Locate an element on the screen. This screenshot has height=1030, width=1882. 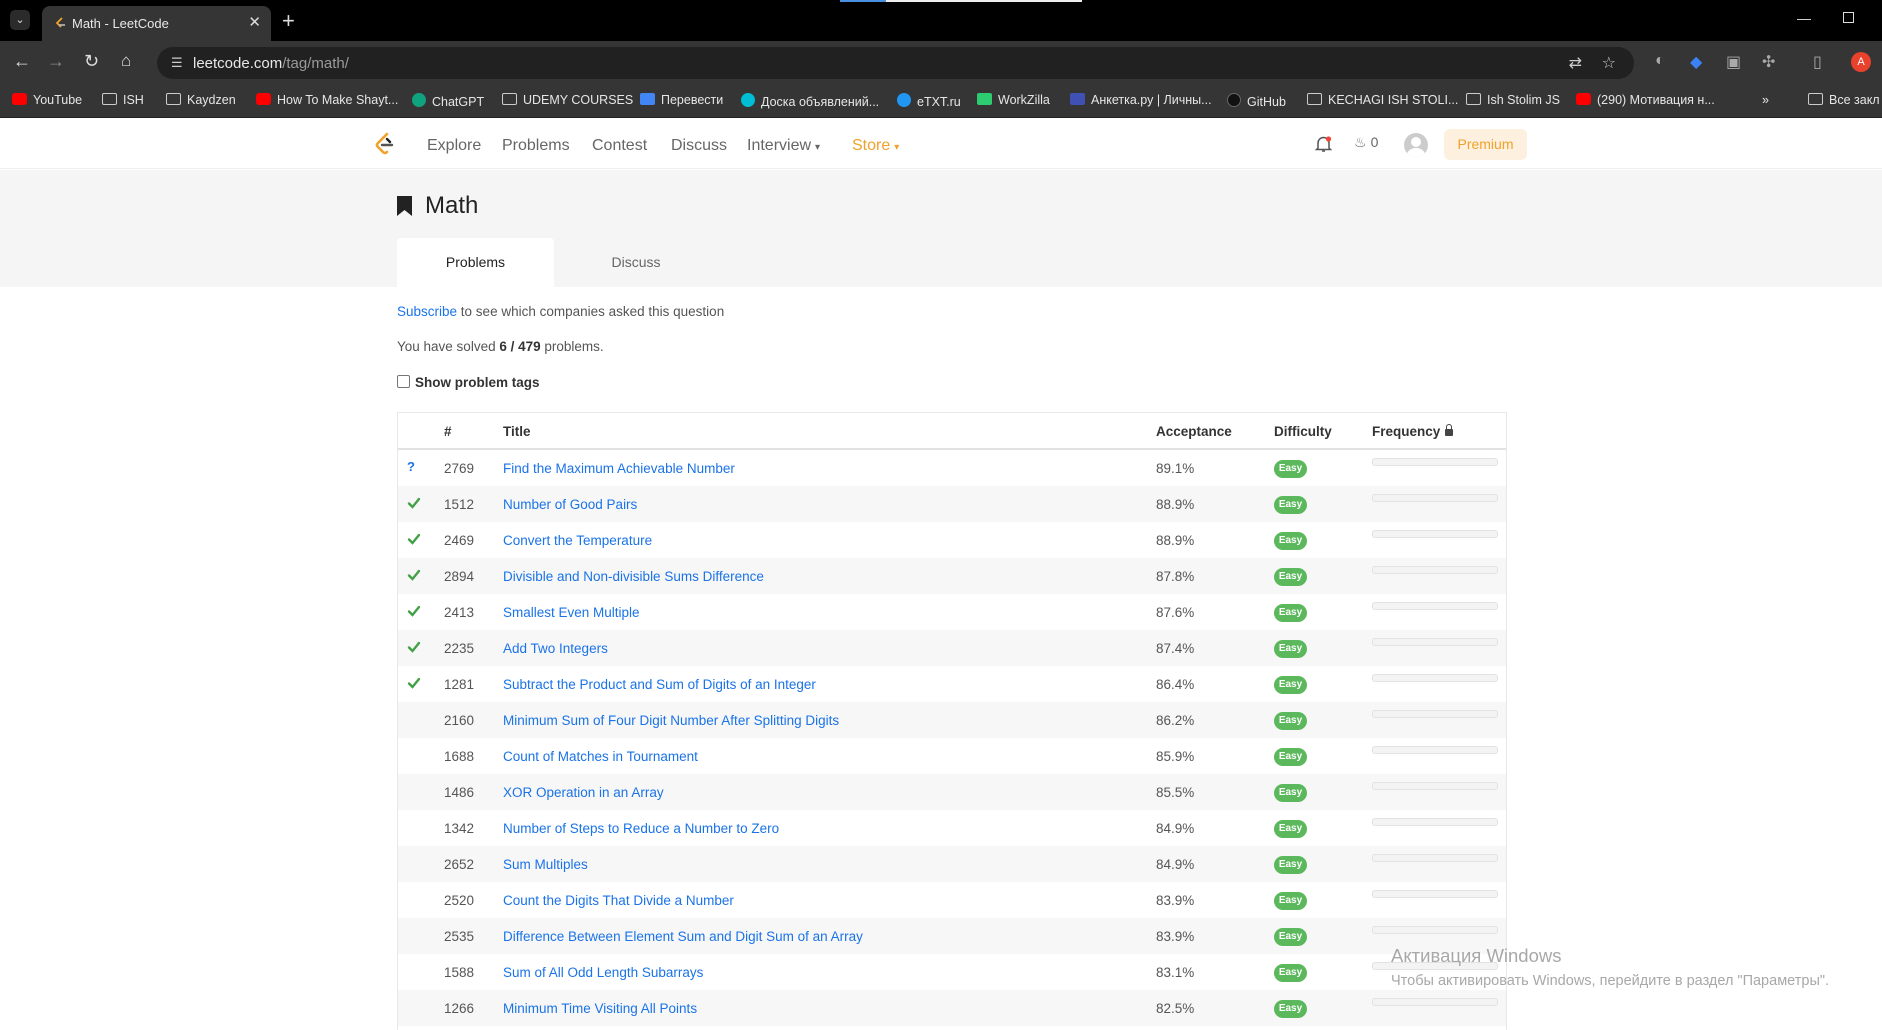
nav-store: Store ▾ is located at coordinates (875, 146).